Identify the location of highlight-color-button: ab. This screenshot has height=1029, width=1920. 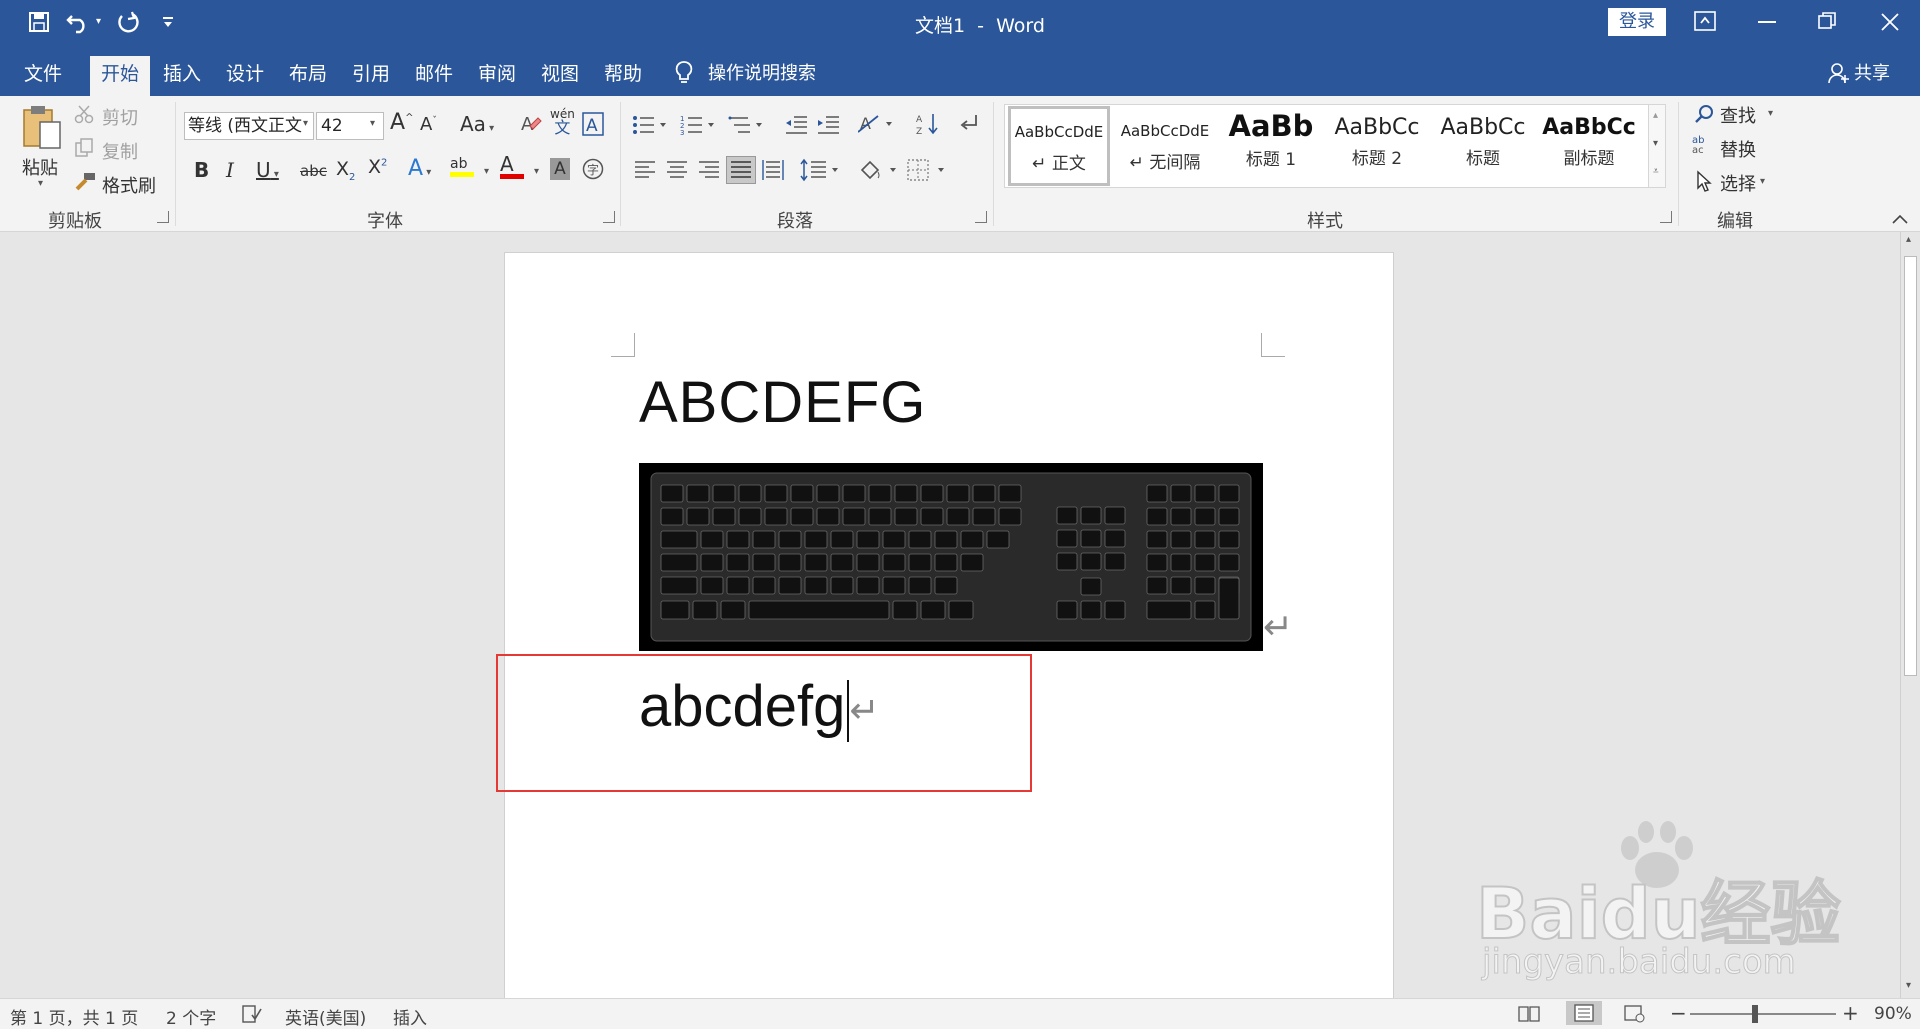
(462, 166).